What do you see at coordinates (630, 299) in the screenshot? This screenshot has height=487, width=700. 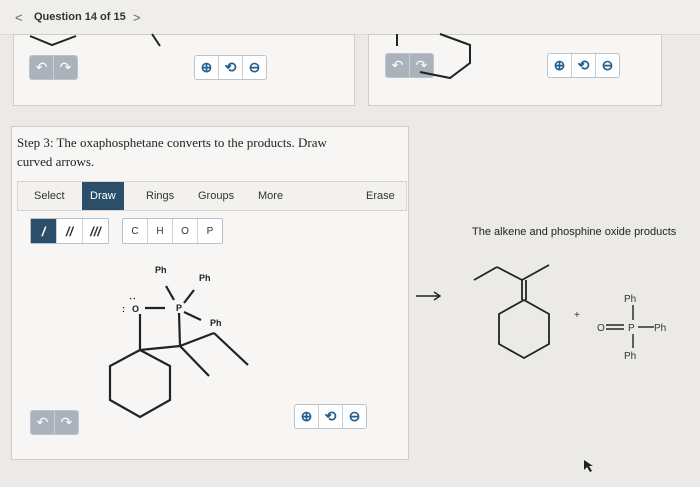 I see `ph-top-label: Ph` at bounding box center [630, 299].